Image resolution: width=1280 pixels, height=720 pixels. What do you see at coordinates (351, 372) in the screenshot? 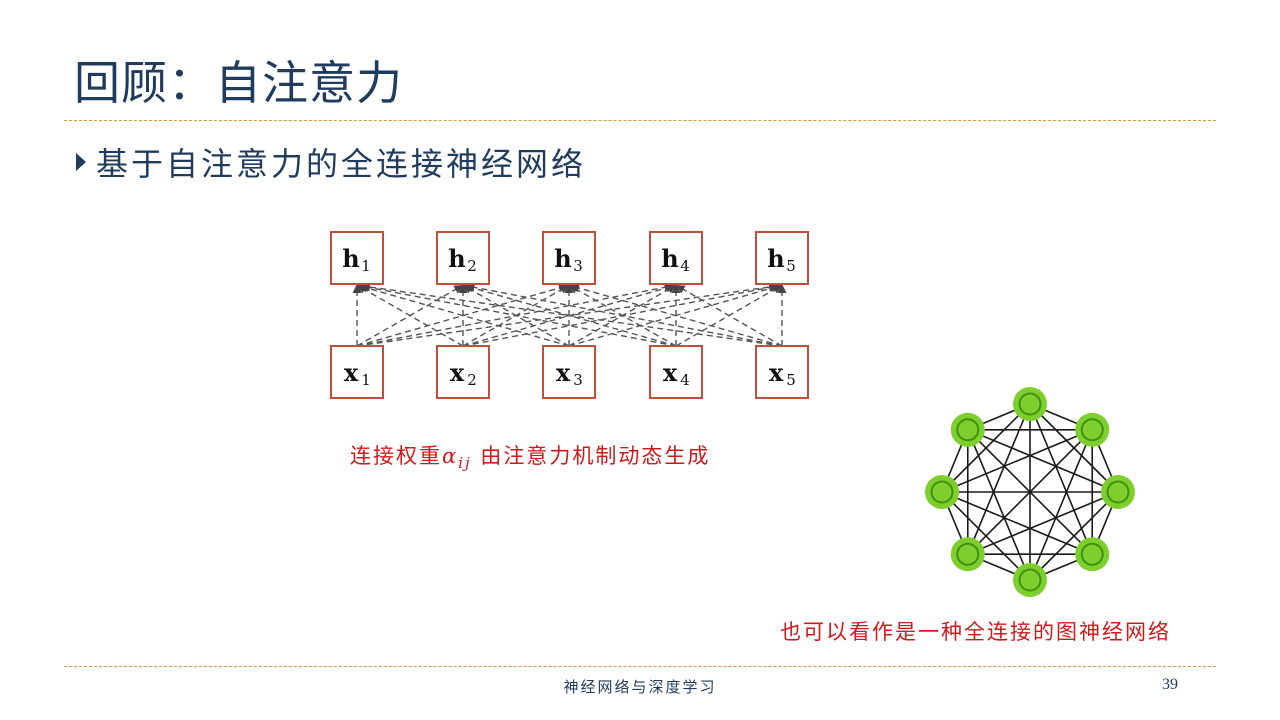
I see `input-label-1: x` at bounding box center [351, 372].